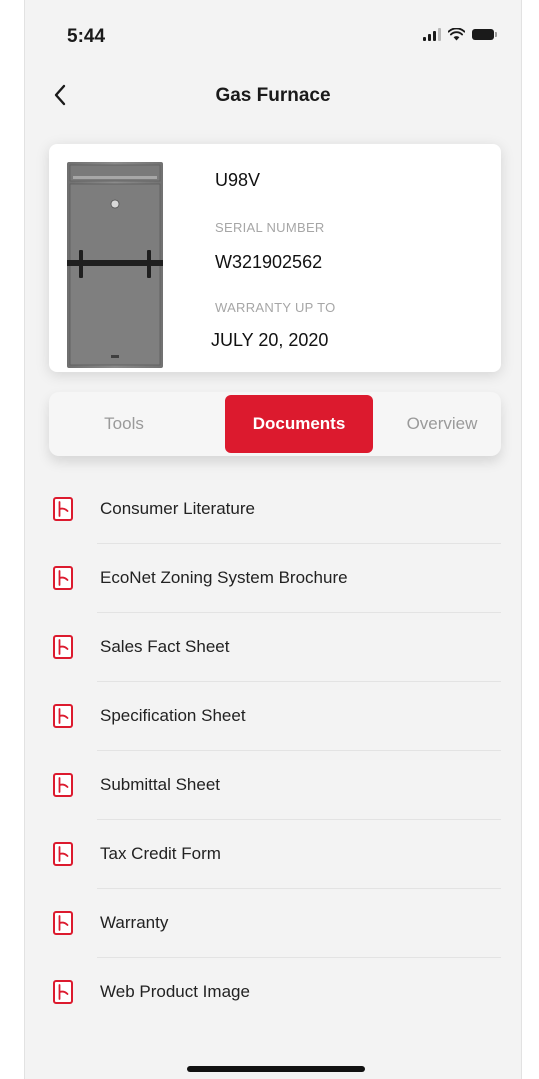 This screenshot has width=539, height=1079. What do you see at coordinates (173, 715) in the screenshot?
I see `document-label: Specification Sheet` at bounding box center [173, 715].